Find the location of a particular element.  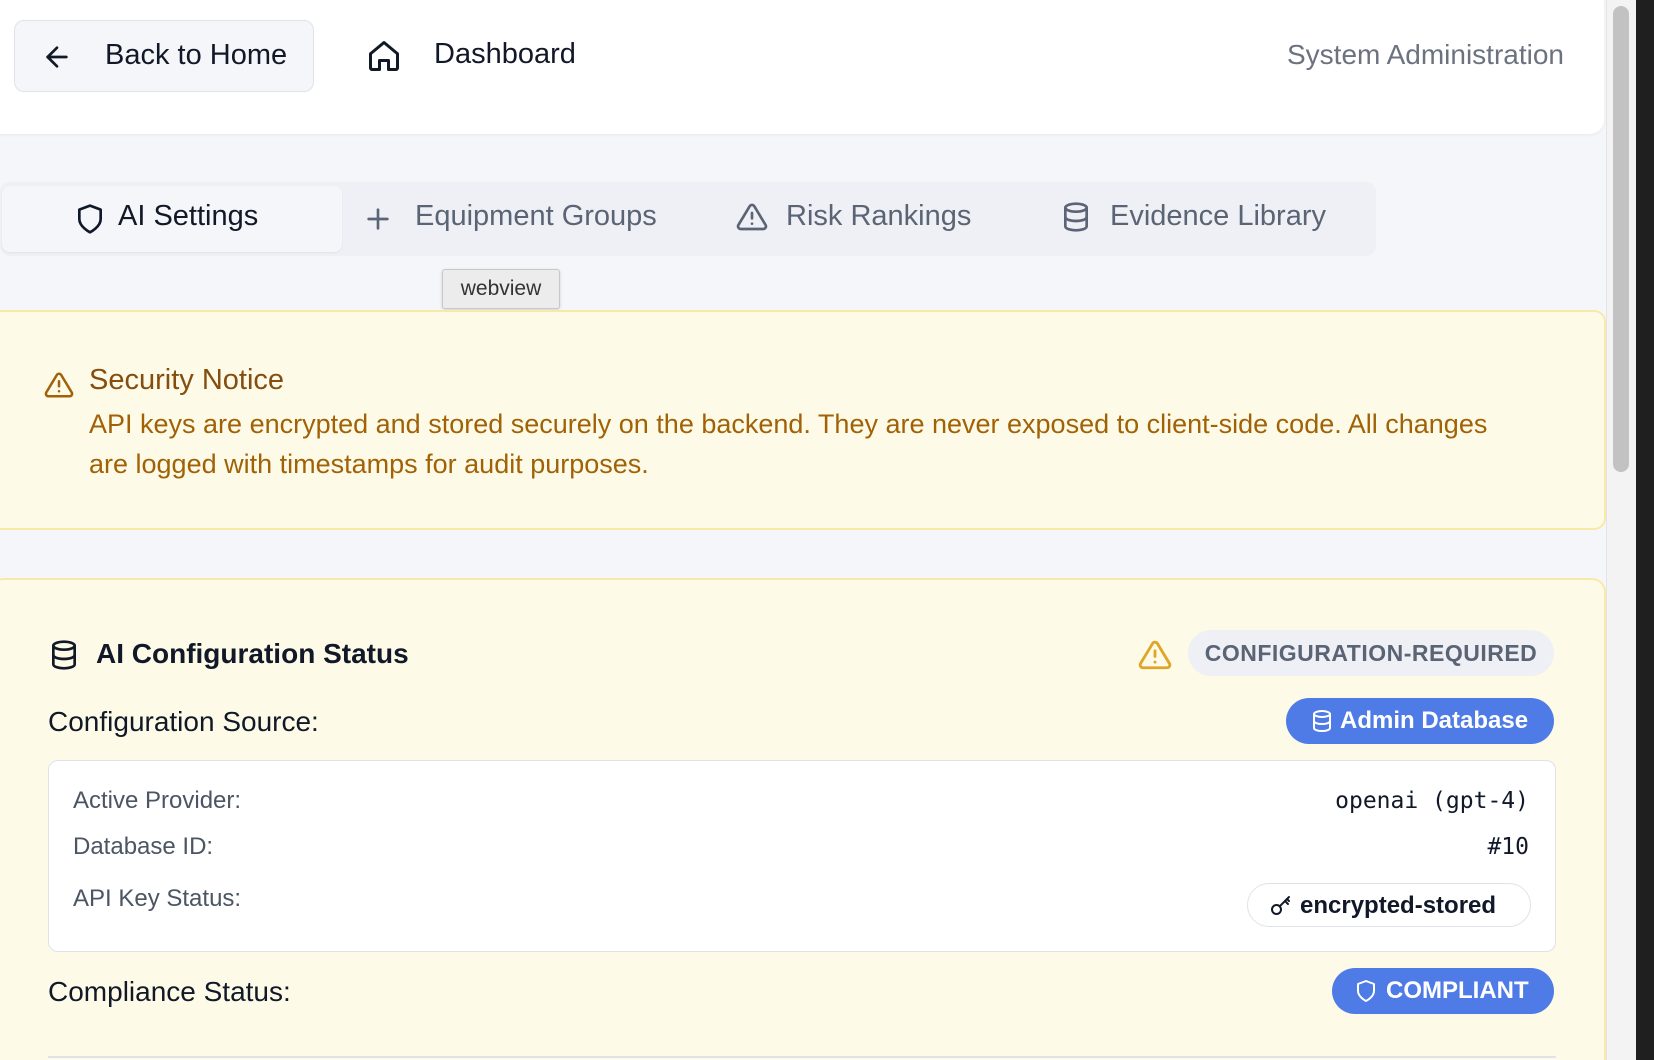

tab-evidence-library: Evidence Library is located at coordinates (1206, 219).